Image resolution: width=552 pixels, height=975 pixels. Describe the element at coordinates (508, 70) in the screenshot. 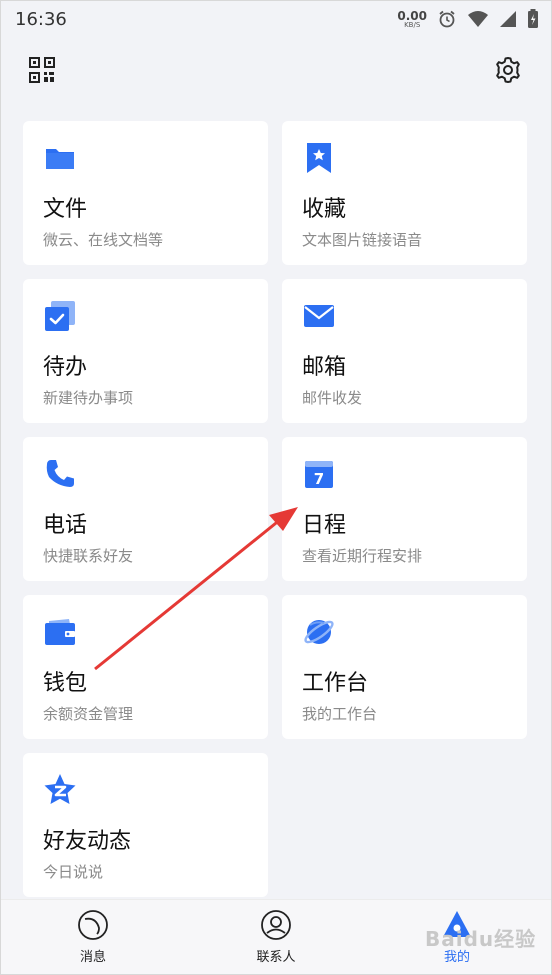

I see `gear-icon` at that location.